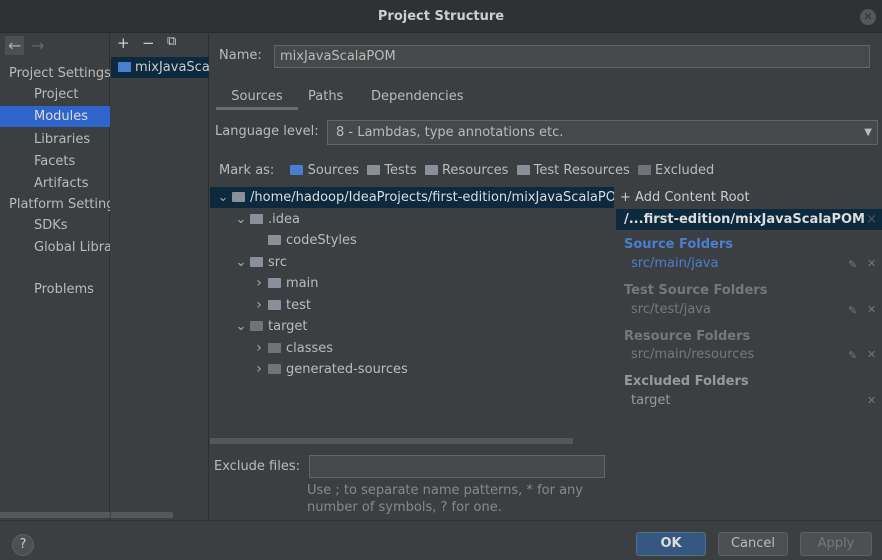 This screenshot has height=560, width=882. I want to click on exclude-files-label: Exclude files:, so click(257, 466).